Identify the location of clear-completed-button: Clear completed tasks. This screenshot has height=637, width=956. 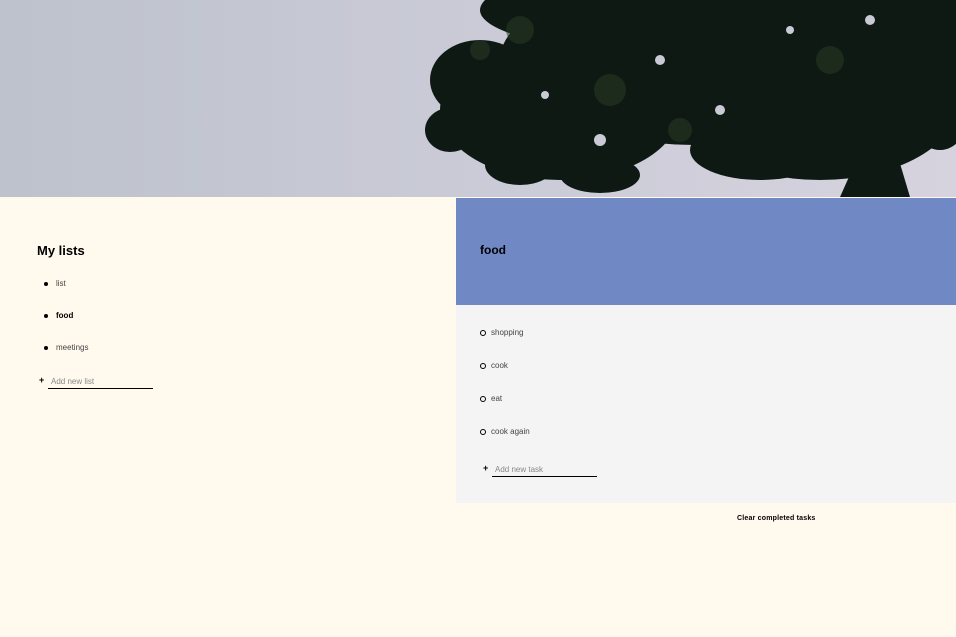
(776, 518).